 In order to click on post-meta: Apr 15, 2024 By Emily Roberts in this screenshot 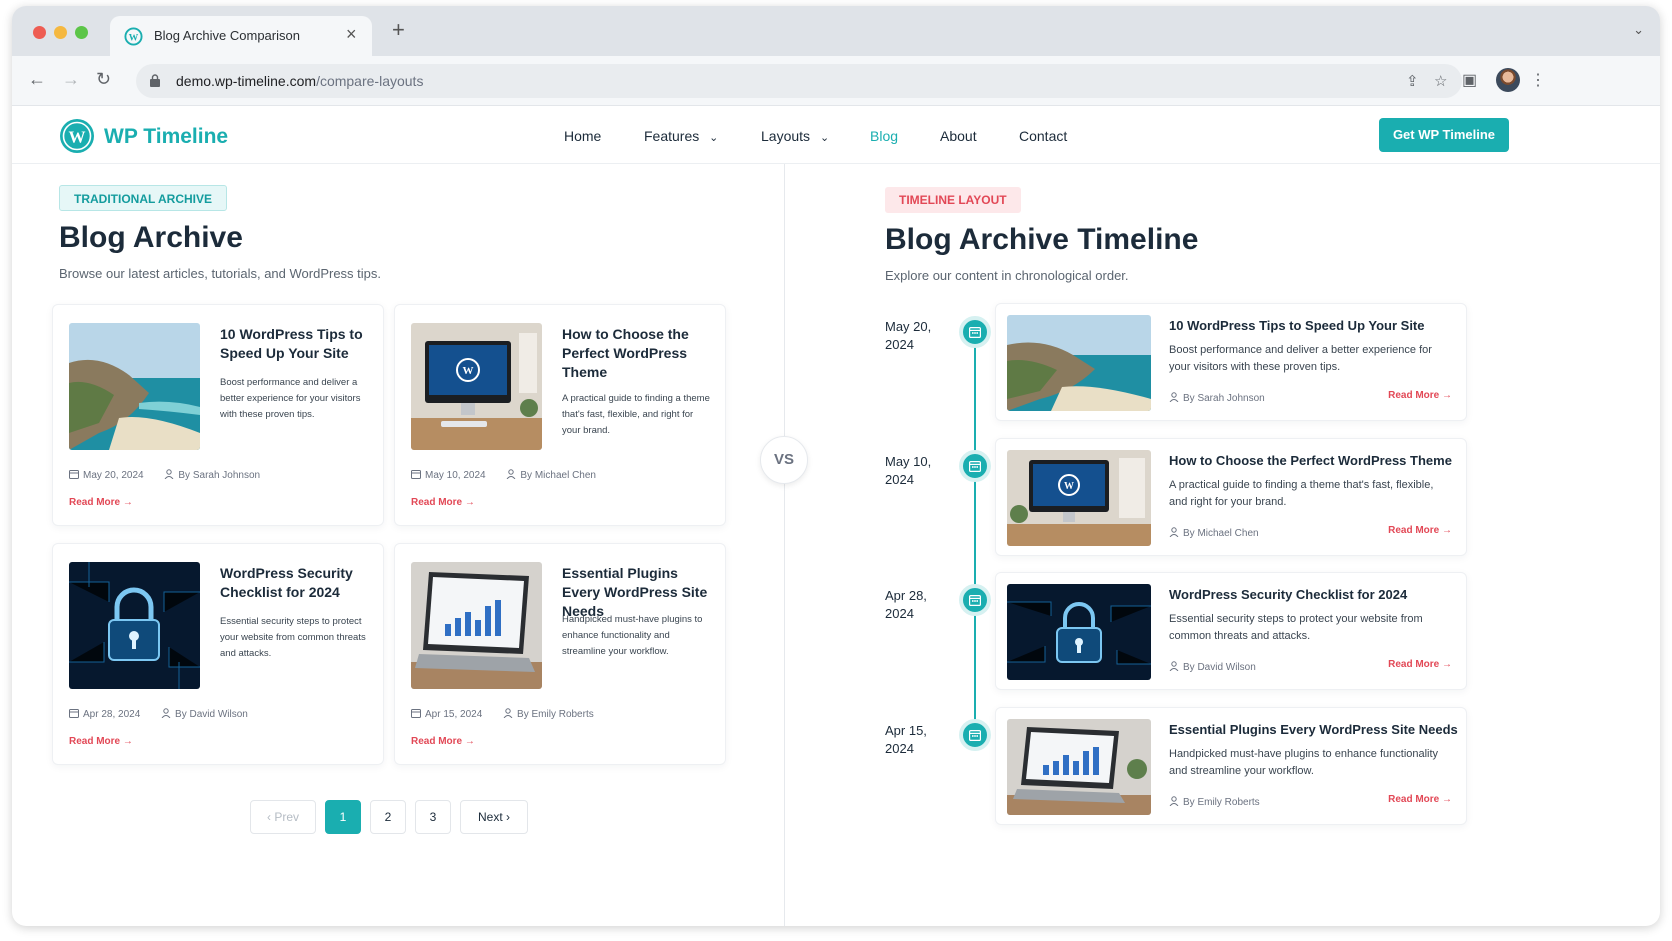, I will do `click(502, 714)`.